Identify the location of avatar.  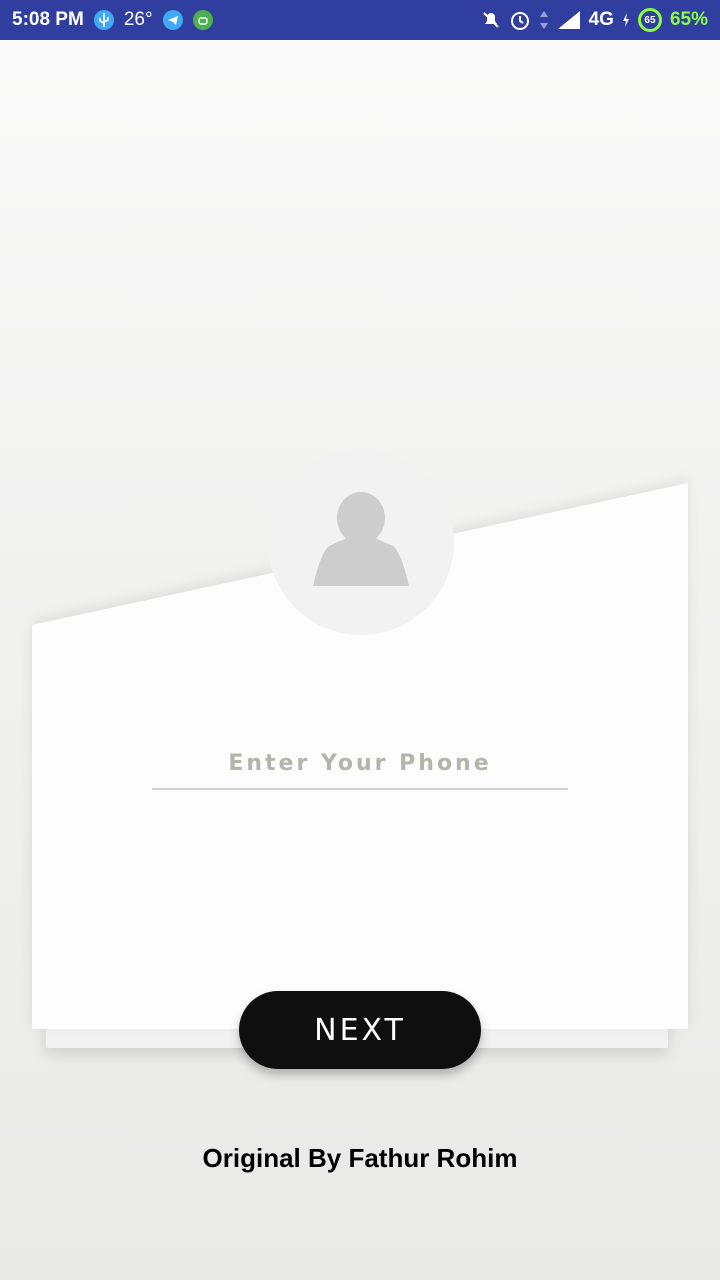
(361, 542).